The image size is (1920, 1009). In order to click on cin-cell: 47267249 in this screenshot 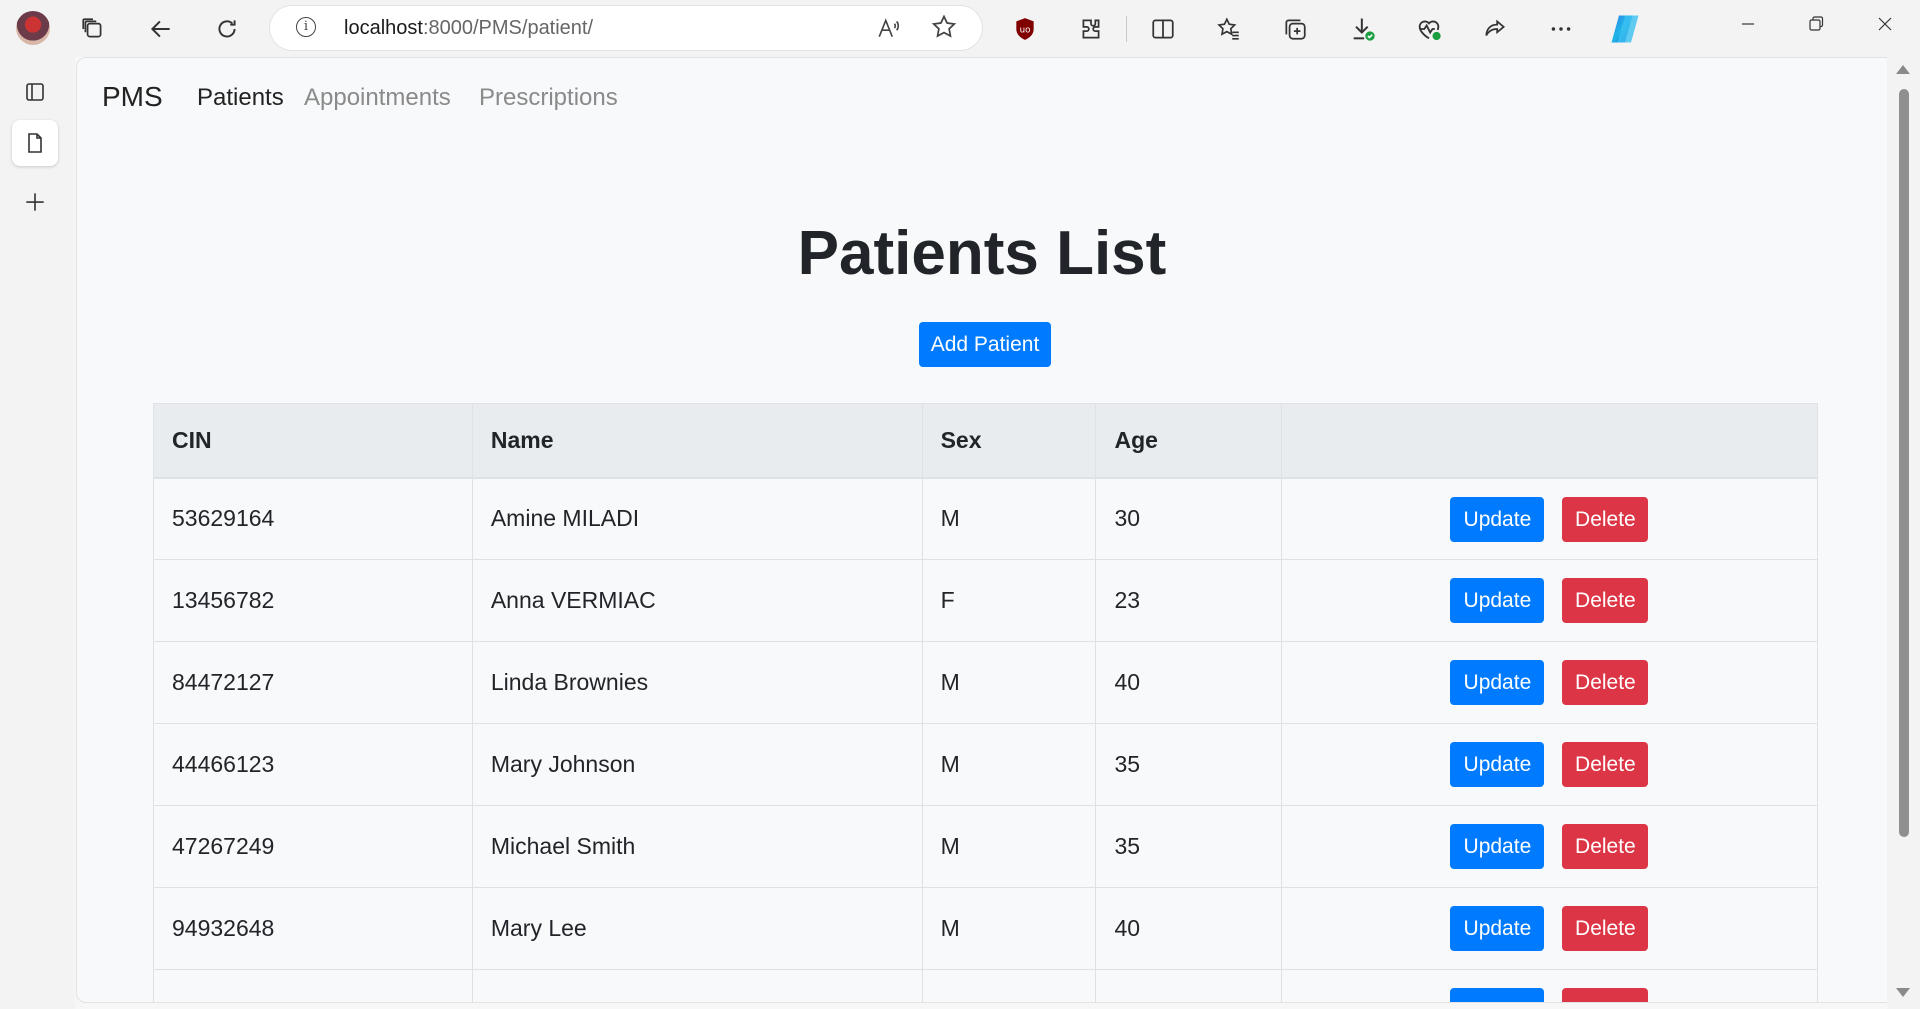, I will do `click(313, 846)`.